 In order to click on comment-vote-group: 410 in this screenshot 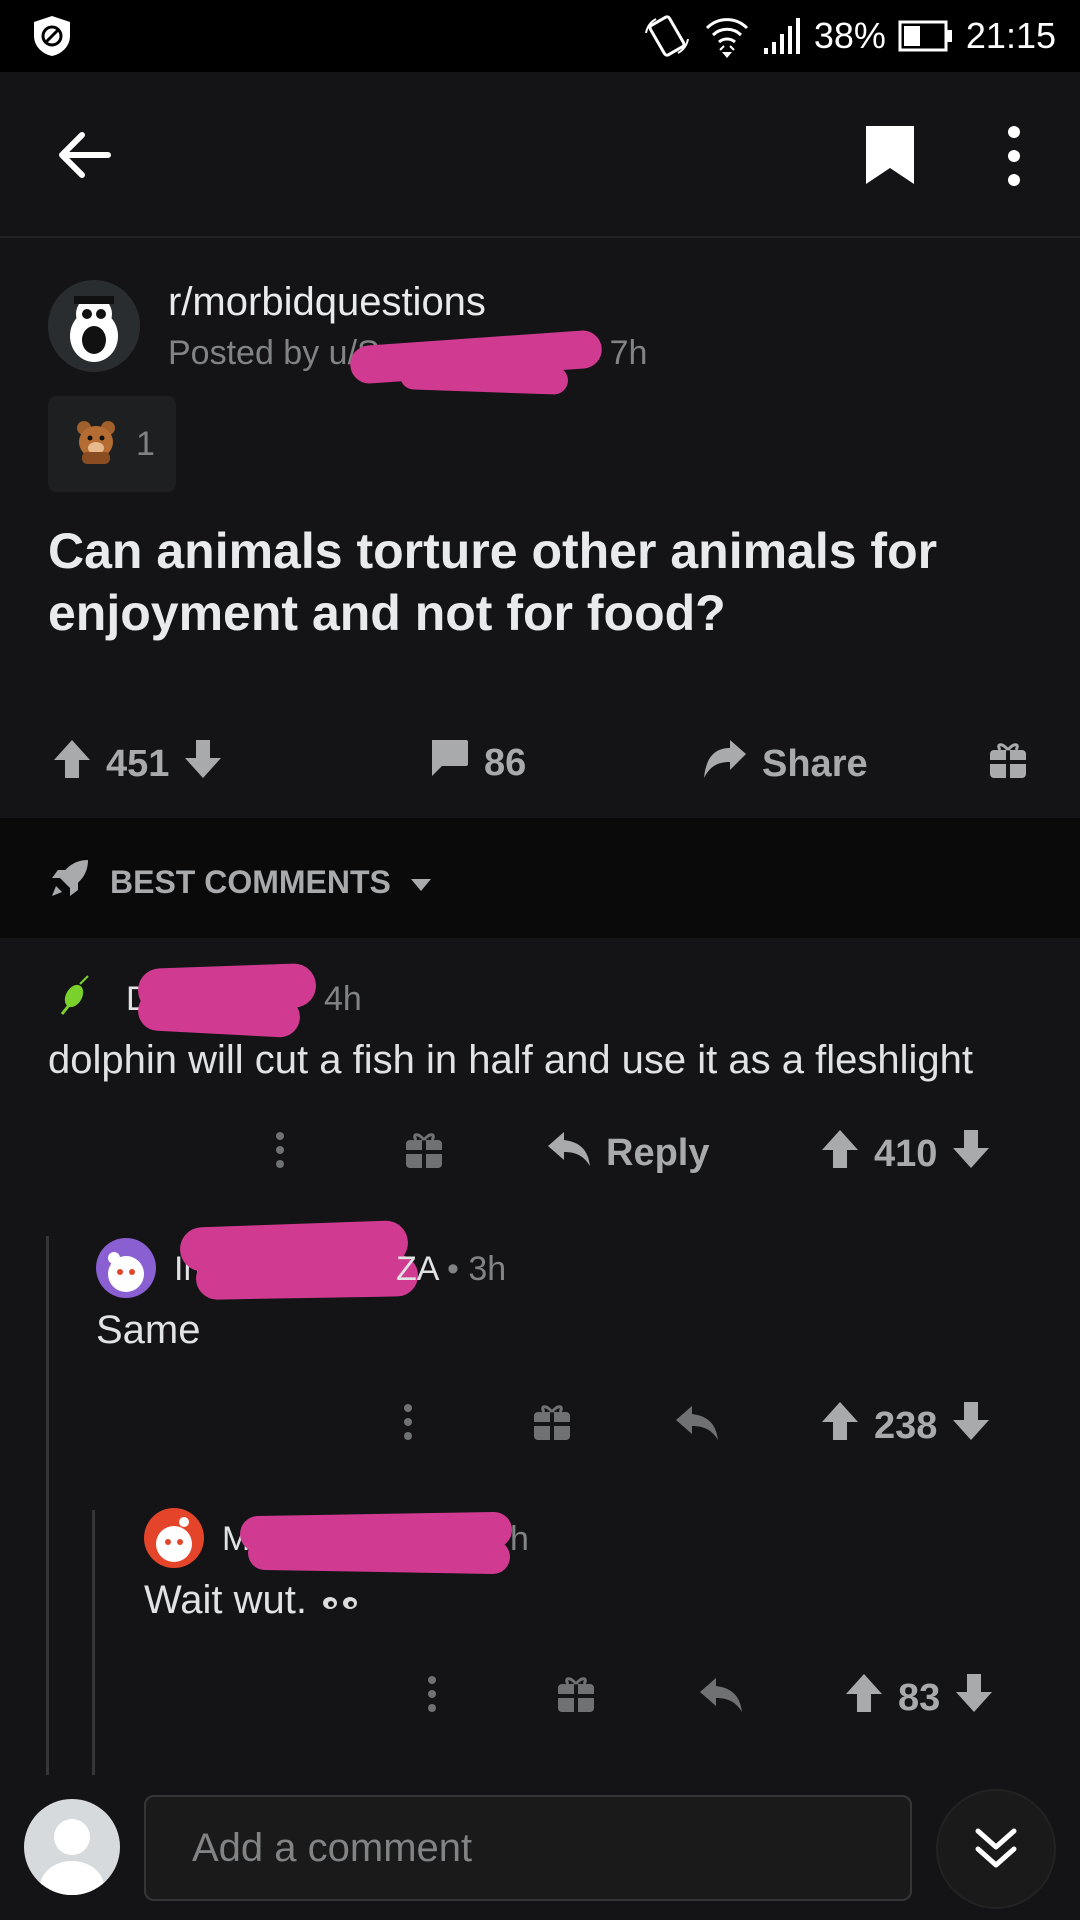, I will do `click(905, 1154)`.